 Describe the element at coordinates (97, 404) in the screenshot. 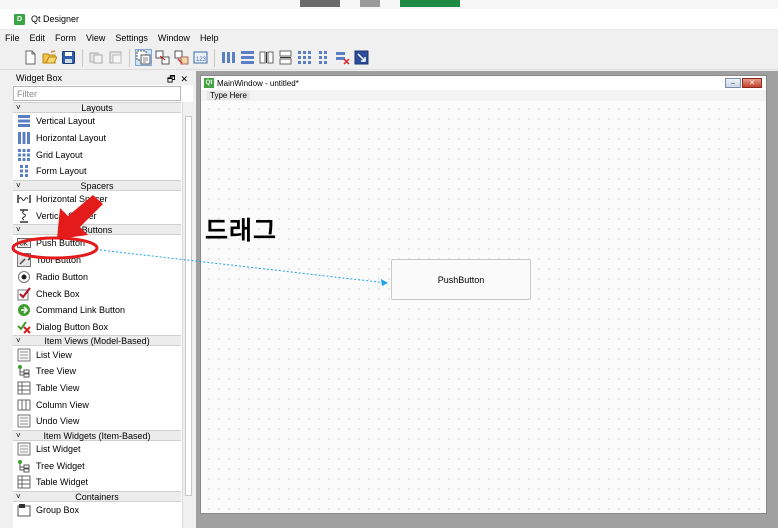

I see `widget-column-view: Column View` at that location.